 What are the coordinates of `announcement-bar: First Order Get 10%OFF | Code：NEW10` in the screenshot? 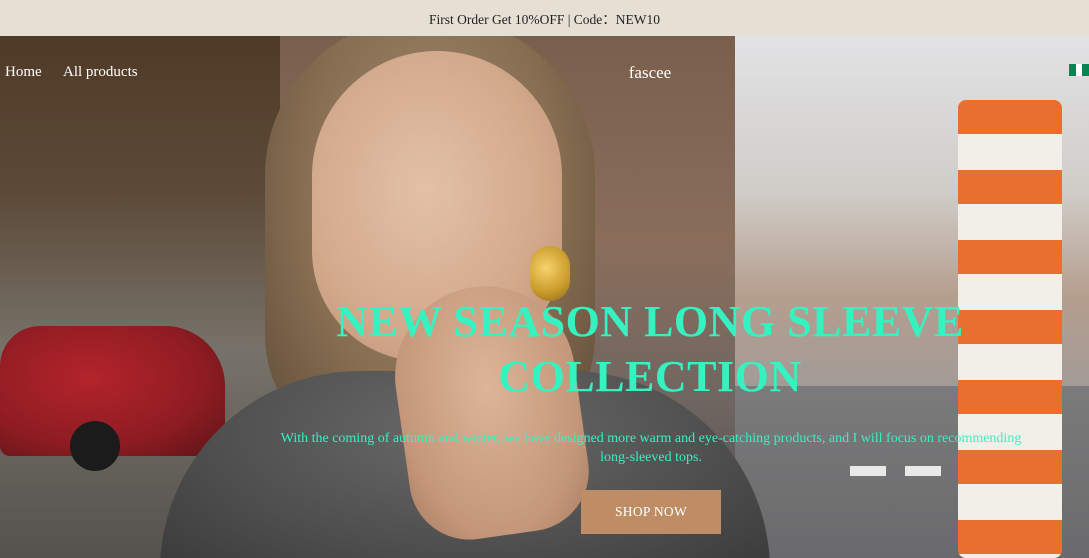 It's located at (544, 18).